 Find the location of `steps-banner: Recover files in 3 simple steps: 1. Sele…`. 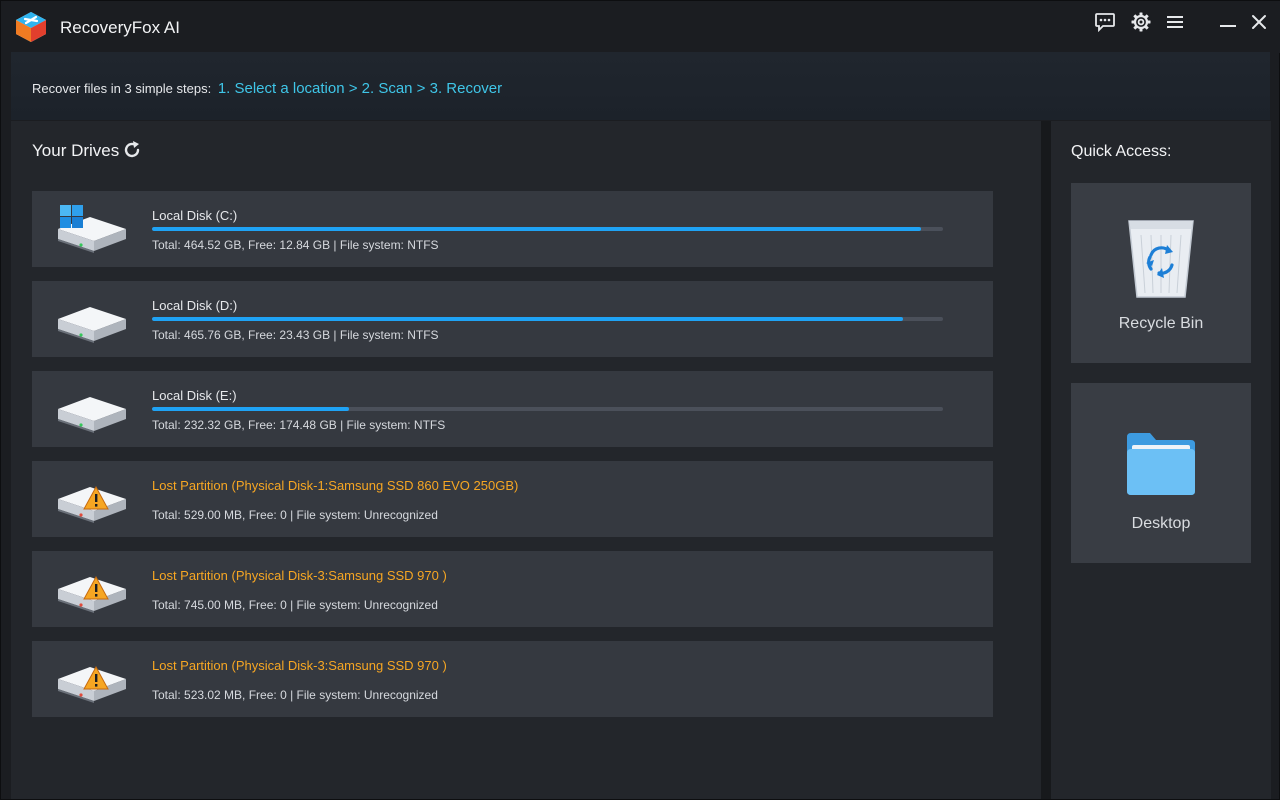

steps-banner: Recover files in 3 simple steps: 1. Sele… is located at coordinates (640, 86).